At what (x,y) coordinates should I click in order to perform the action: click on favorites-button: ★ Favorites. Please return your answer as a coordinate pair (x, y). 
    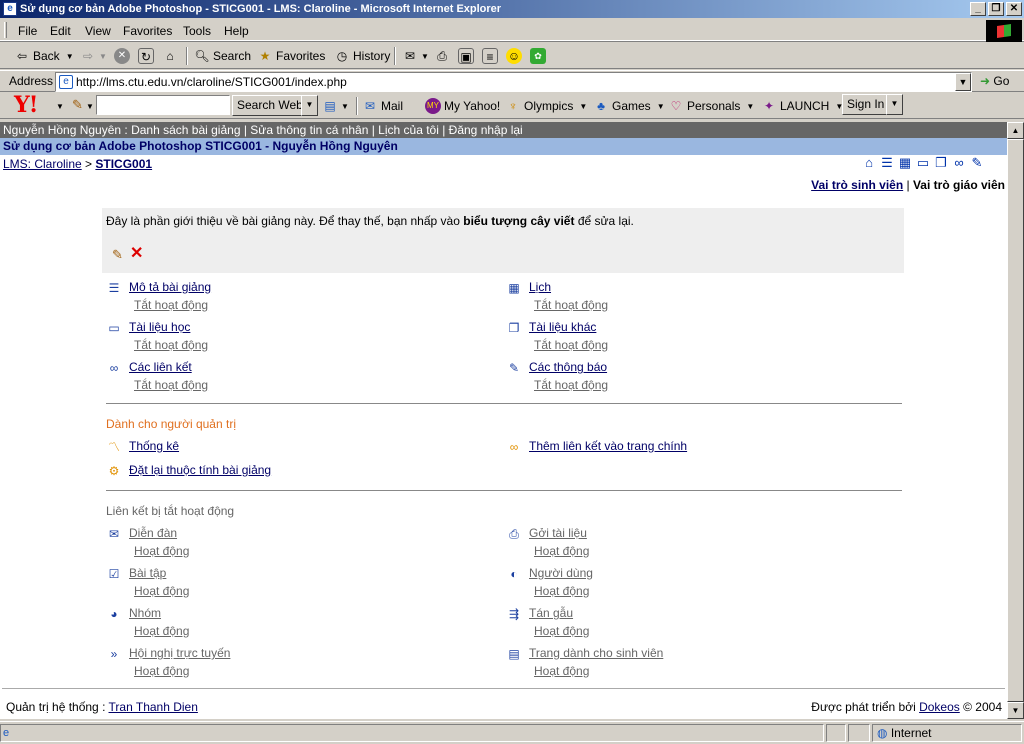
    Looking at the image, I should click on (291, 56).